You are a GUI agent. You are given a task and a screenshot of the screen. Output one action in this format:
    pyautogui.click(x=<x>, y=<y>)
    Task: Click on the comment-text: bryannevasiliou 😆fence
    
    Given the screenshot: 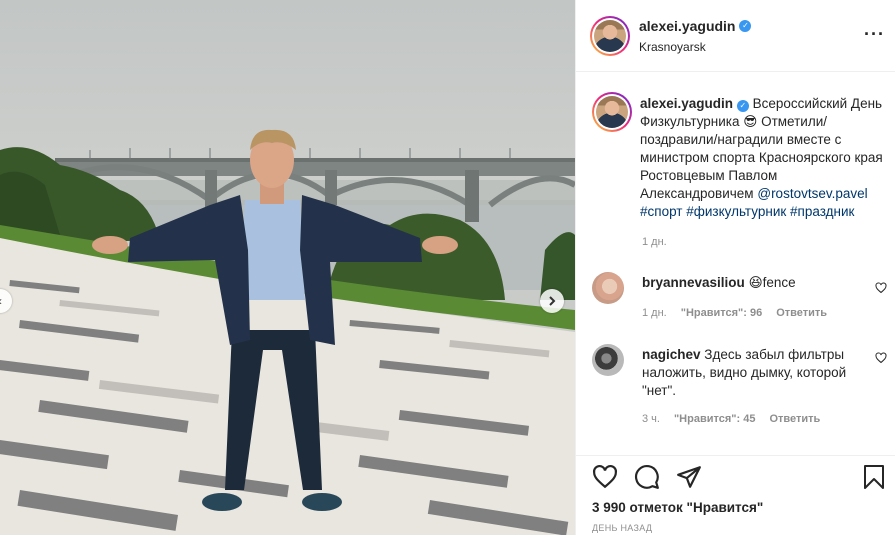 What is the action you would take?
    pyautogui.click(x=749, y=283)
    